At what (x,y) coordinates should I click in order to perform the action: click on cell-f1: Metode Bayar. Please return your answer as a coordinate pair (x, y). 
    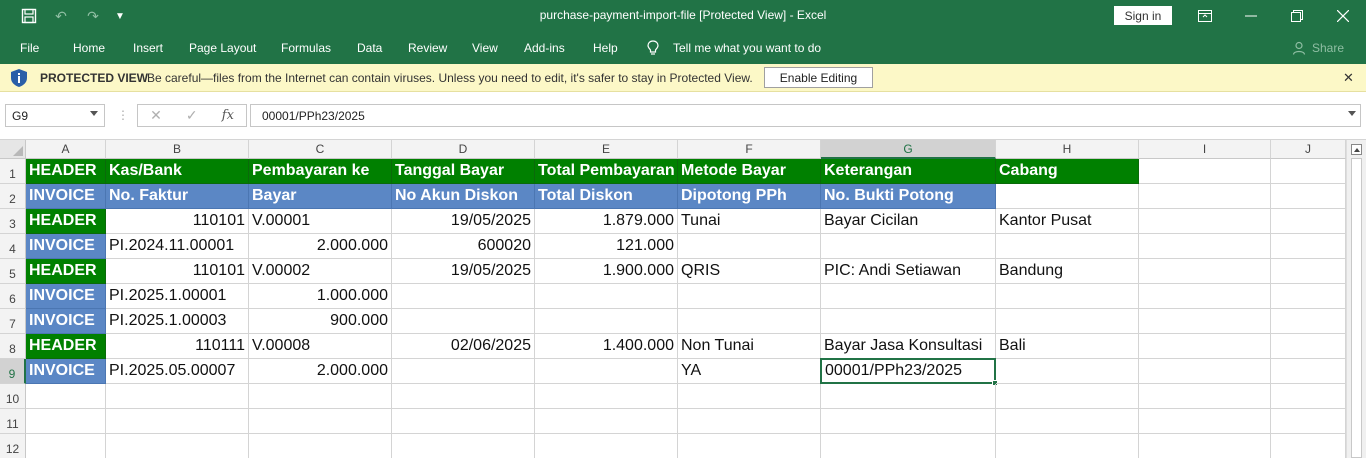
    Looking at the image, I should click on (749, 171).